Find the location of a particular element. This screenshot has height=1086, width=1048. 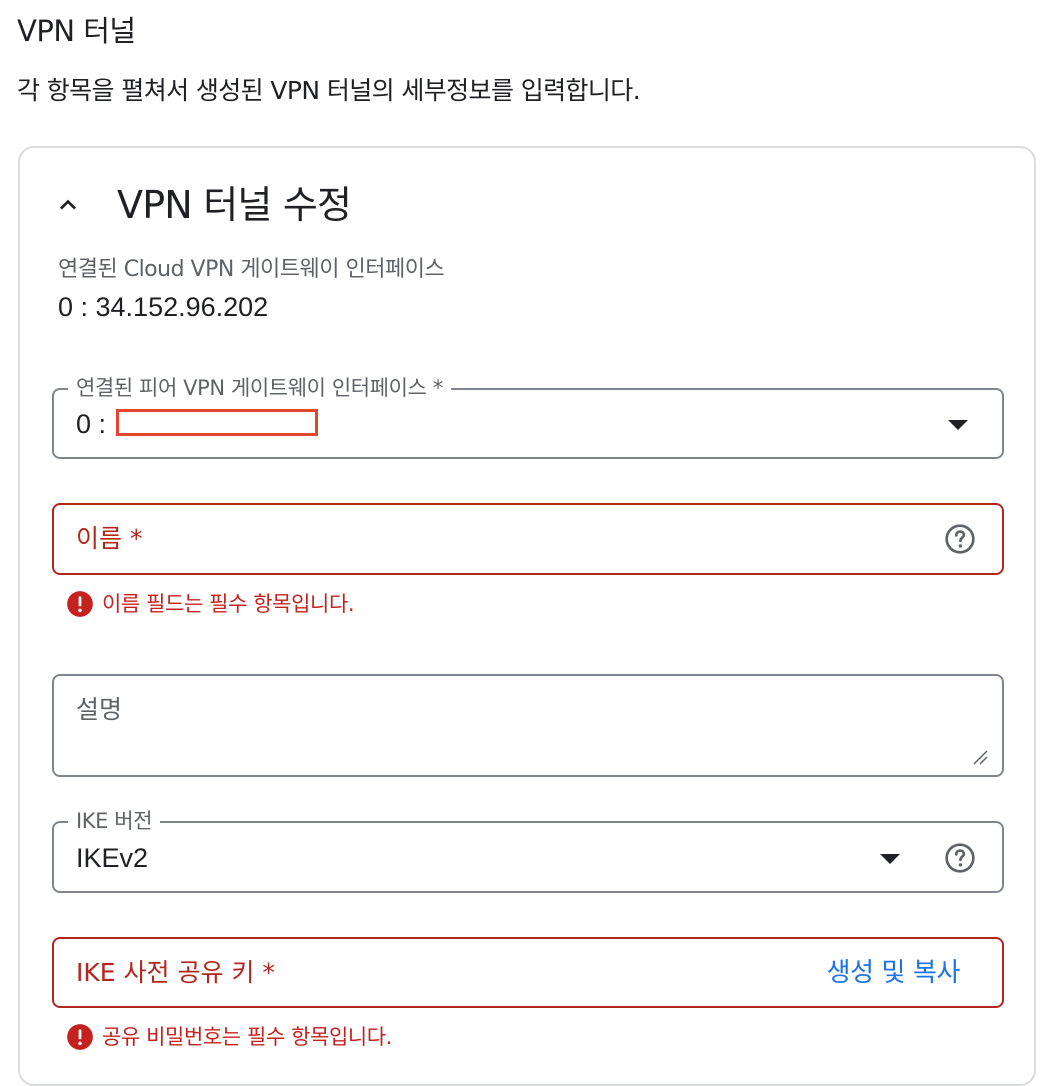

ike-key-error-message: 공유 비밀번호는 필수 항목입니다. is located at coordinates (229, 1037).